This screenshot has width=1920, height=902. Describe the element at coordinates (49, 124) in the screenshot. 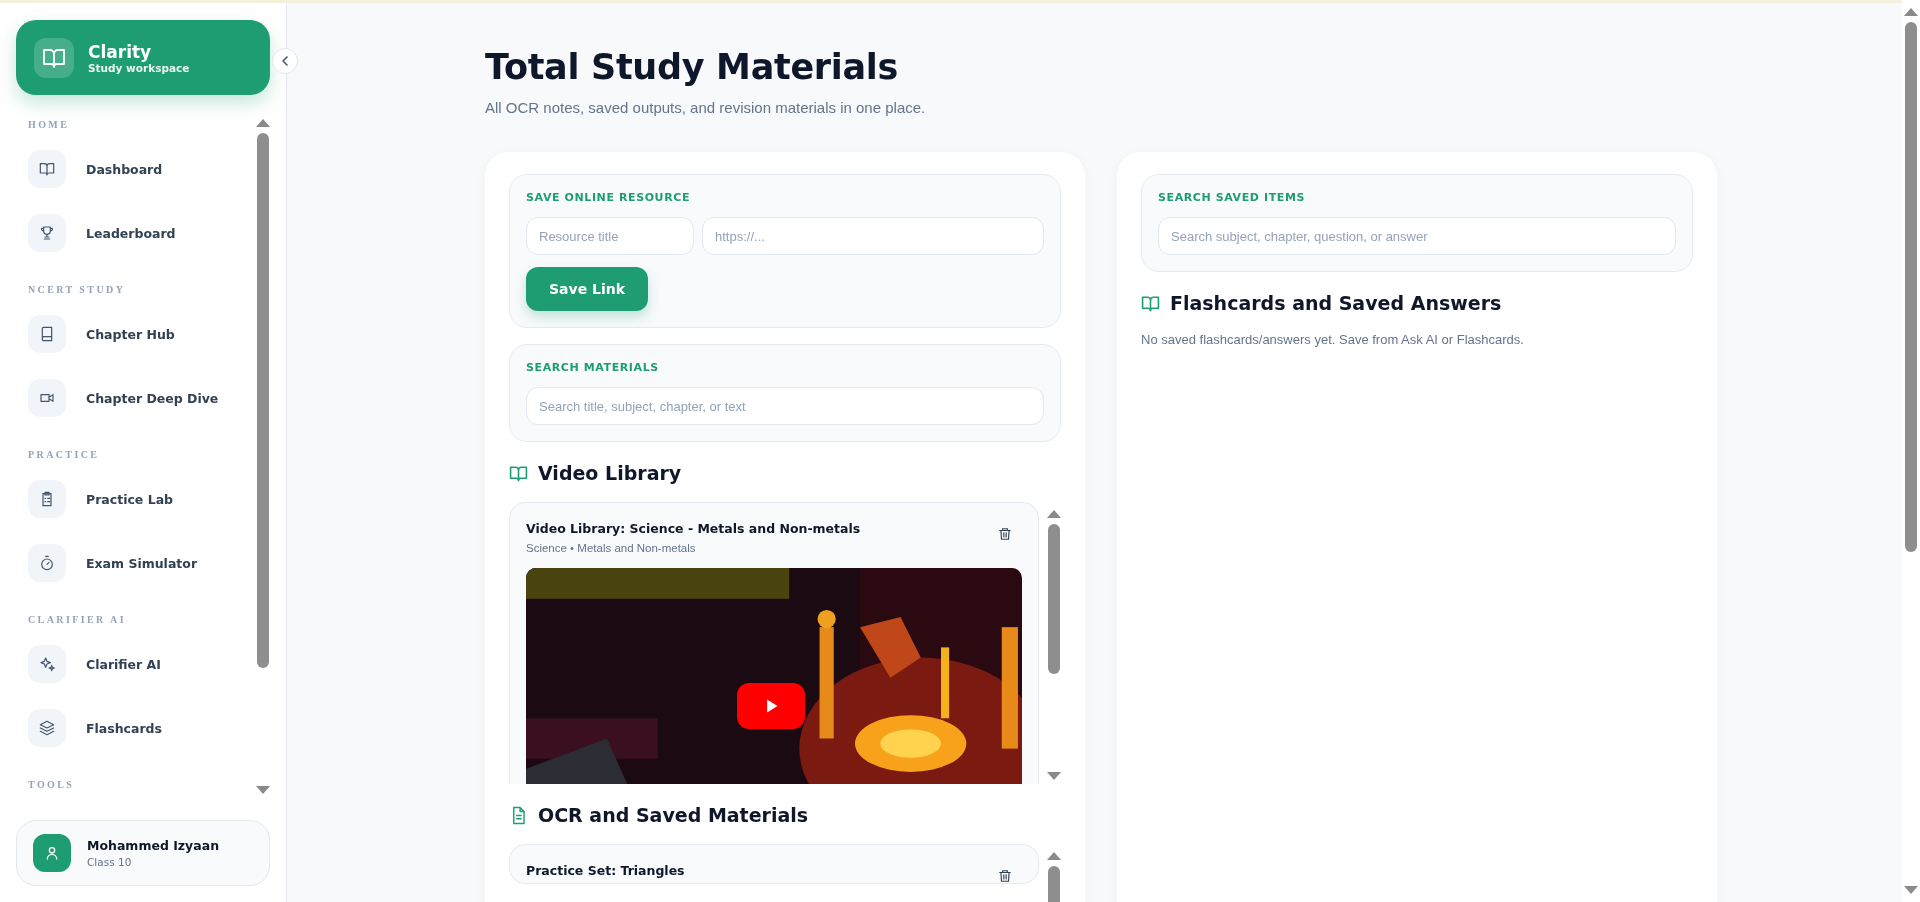

I see `section-label: HOME` at that location.